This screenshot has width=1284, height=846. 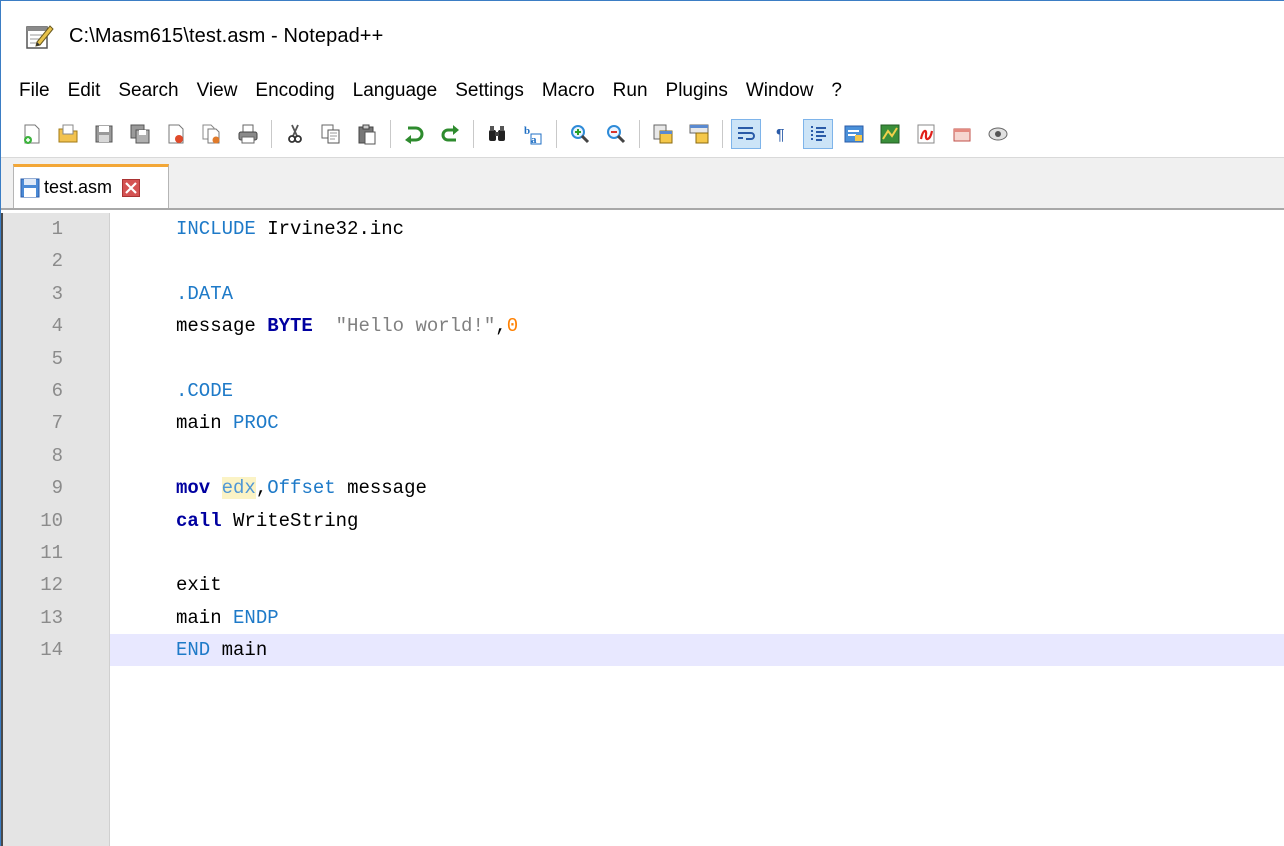 I want to click on line-number: 7, so click(x=57, y=423).